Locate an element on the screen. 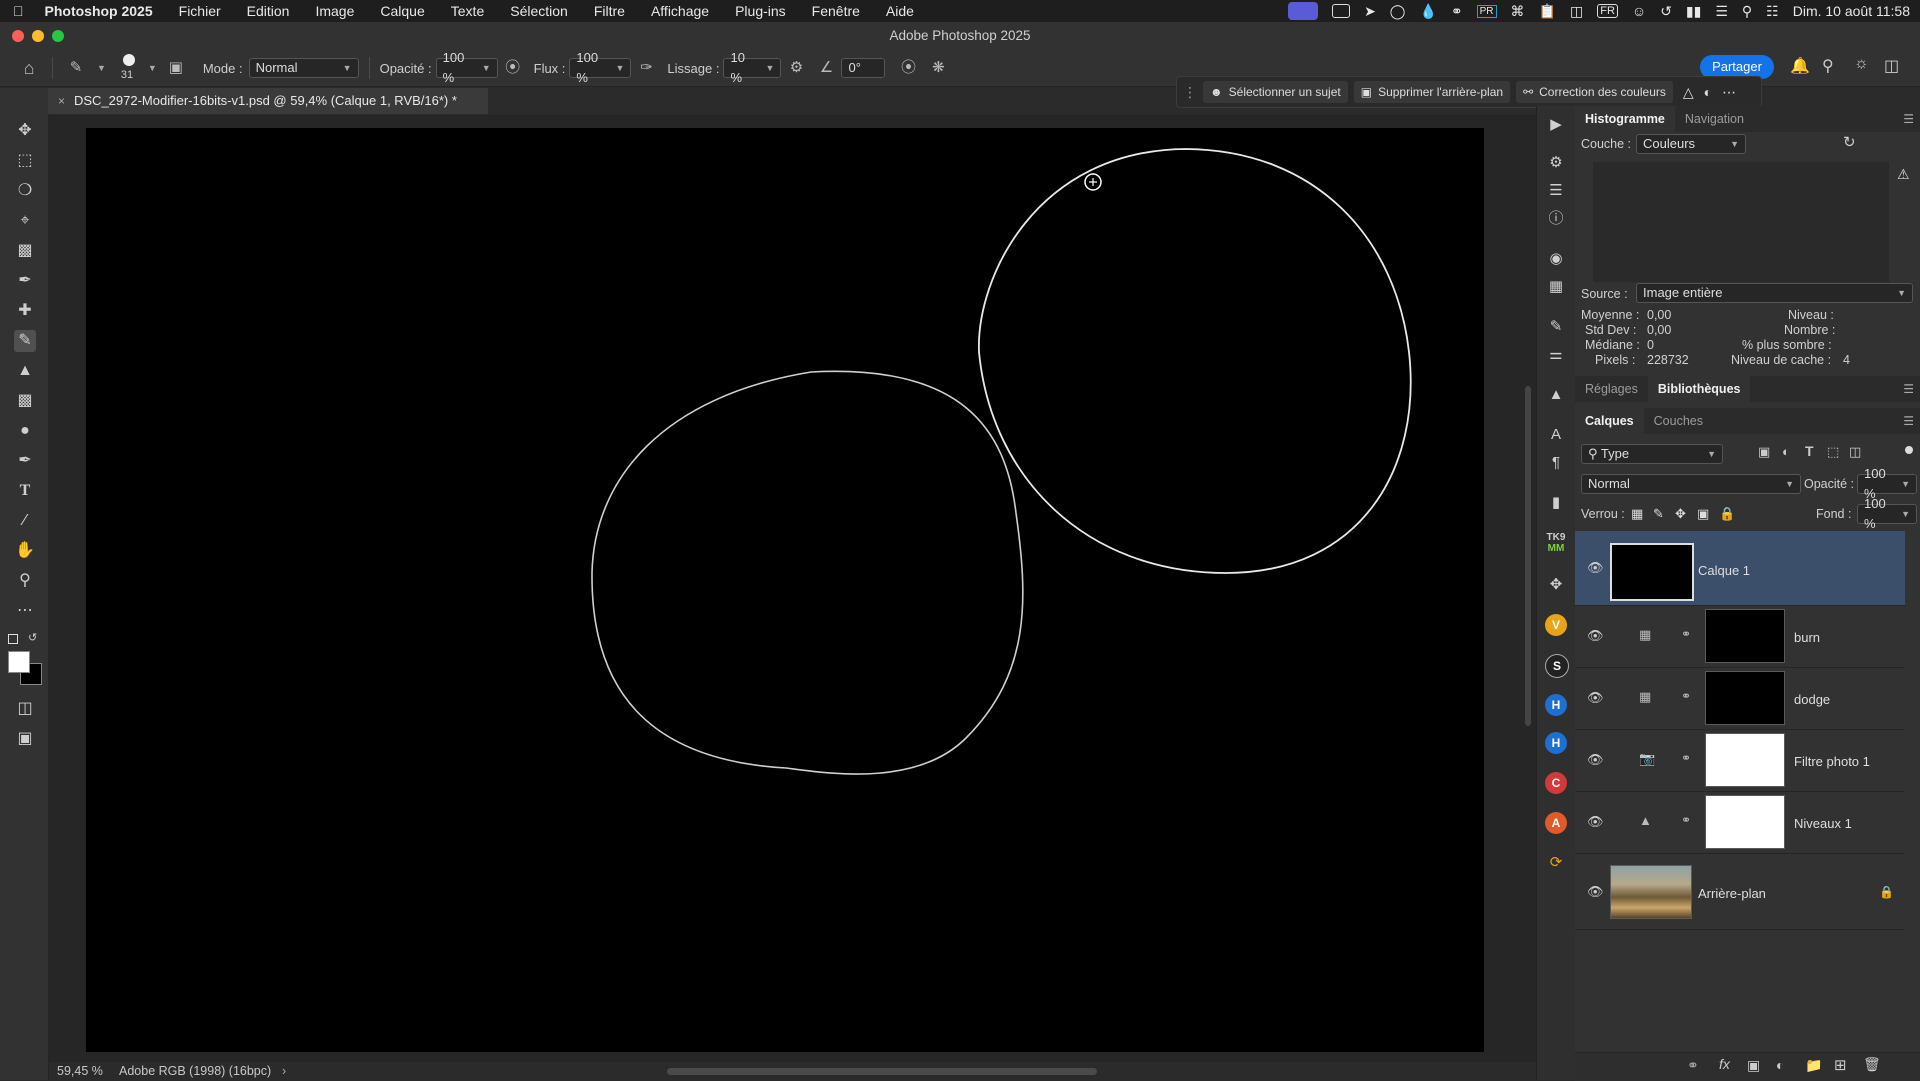  layer-name: Calque 1 is located at coordinates (1724, 570).